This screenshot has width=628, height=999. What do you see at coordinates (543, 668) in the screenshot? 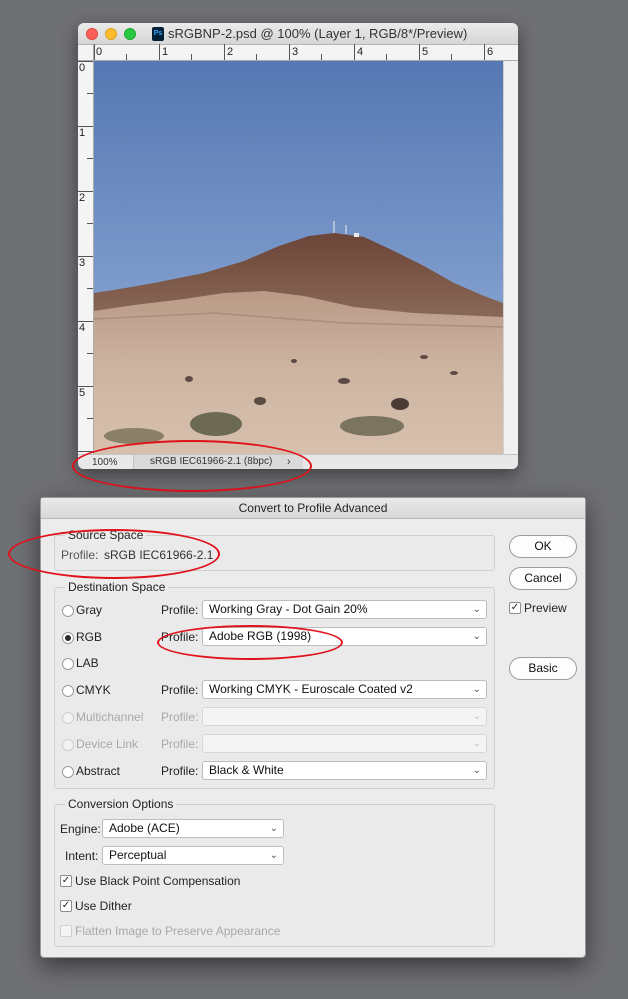
I see `basic-button: Basic` at bounding box center [543, 668].